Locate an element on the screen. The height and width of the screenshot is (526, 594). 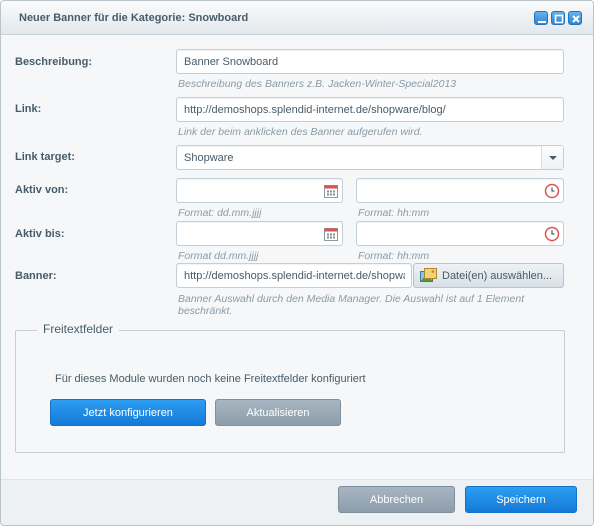
beschreibung-label: Beschreibung: is located at coordinates (54, 62).